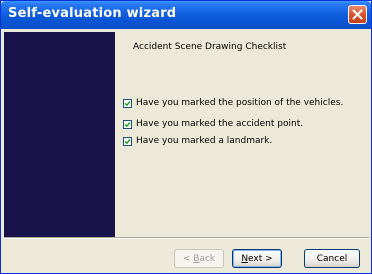 This screenshot has width=372, height=274. What do you see at coordinates (260, 258) in the screenshot?
I see `next-rest: ext >` at bounding box center [260, 258].